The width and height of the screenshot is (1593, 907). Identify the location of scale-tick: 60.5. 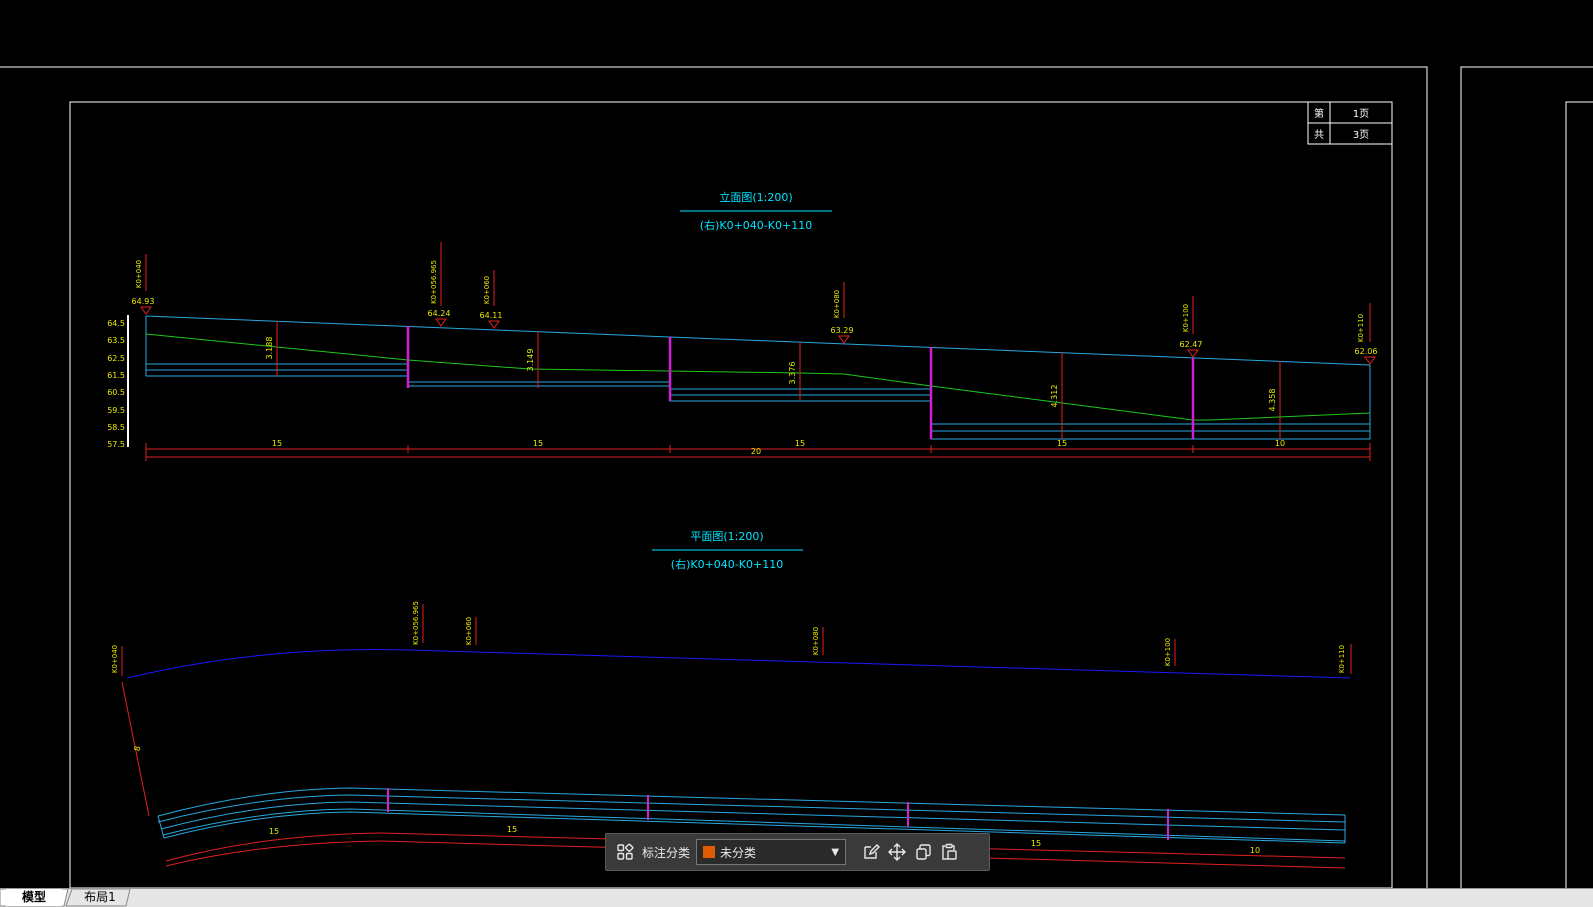
(116, 392).